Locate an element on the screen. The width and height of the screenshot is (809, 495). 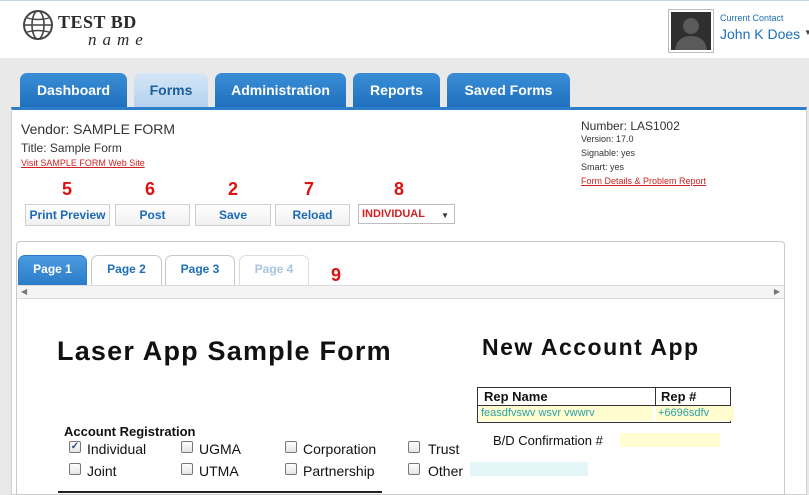
current-contact-label: Current Contact is located at coordinates (752, 18).